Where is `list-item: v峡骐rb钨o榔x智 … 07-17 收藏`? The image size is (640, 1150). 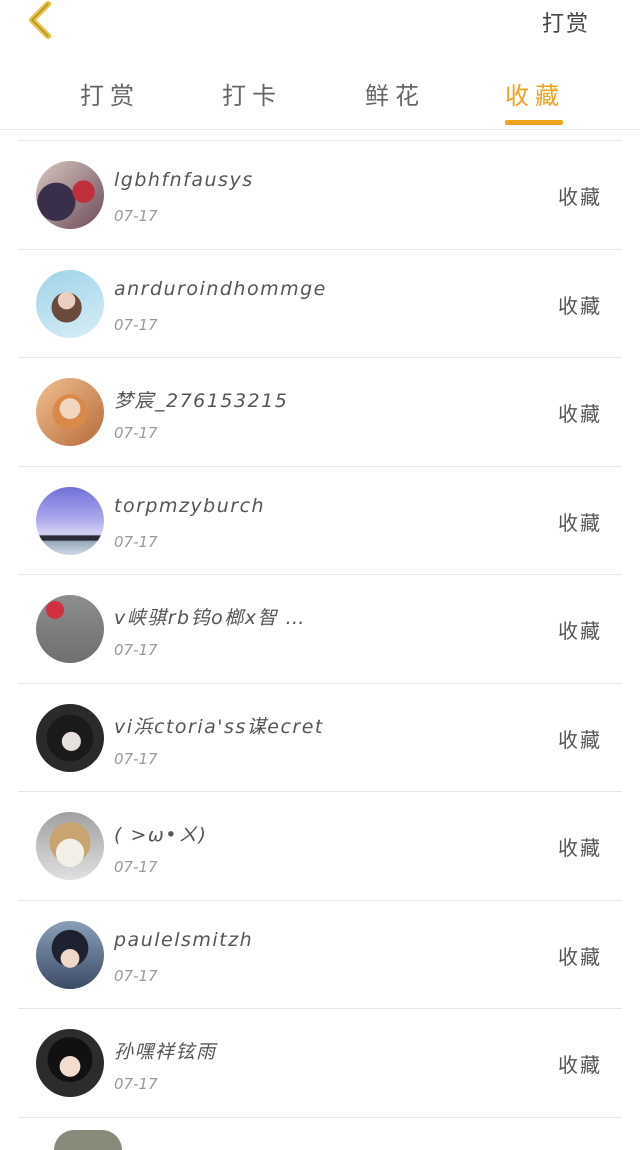 list-item: v峡骐rb钨o榔x智 … 07-17 收藏 is located at coordinates (320, 629).